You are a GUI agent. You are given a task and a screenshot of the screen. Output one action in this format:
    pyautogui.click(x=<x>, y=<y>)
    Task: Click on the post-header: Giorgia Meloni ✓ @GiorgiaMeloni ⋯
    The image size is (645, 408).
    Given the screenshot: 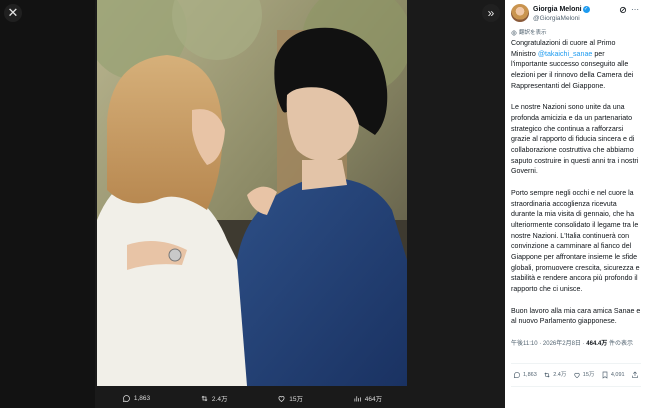 What is the action you would take?
    pyautogui.click(x=576, y=15)
    